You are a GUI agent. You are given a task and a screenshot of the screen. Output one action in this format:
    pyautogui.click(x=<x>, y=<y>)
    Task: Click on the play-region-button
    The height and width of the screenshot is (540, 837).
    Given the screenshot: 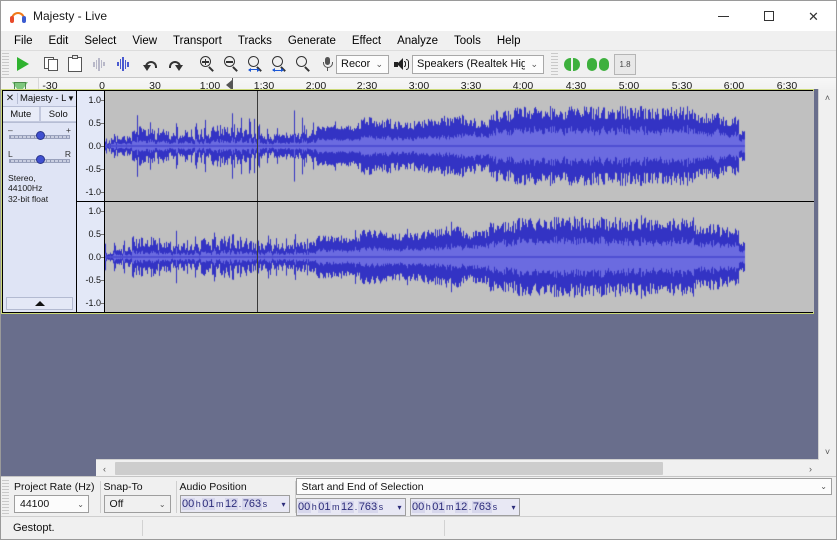 What is the action you would take?
    pyautogui.click(x=598, y=64)
    